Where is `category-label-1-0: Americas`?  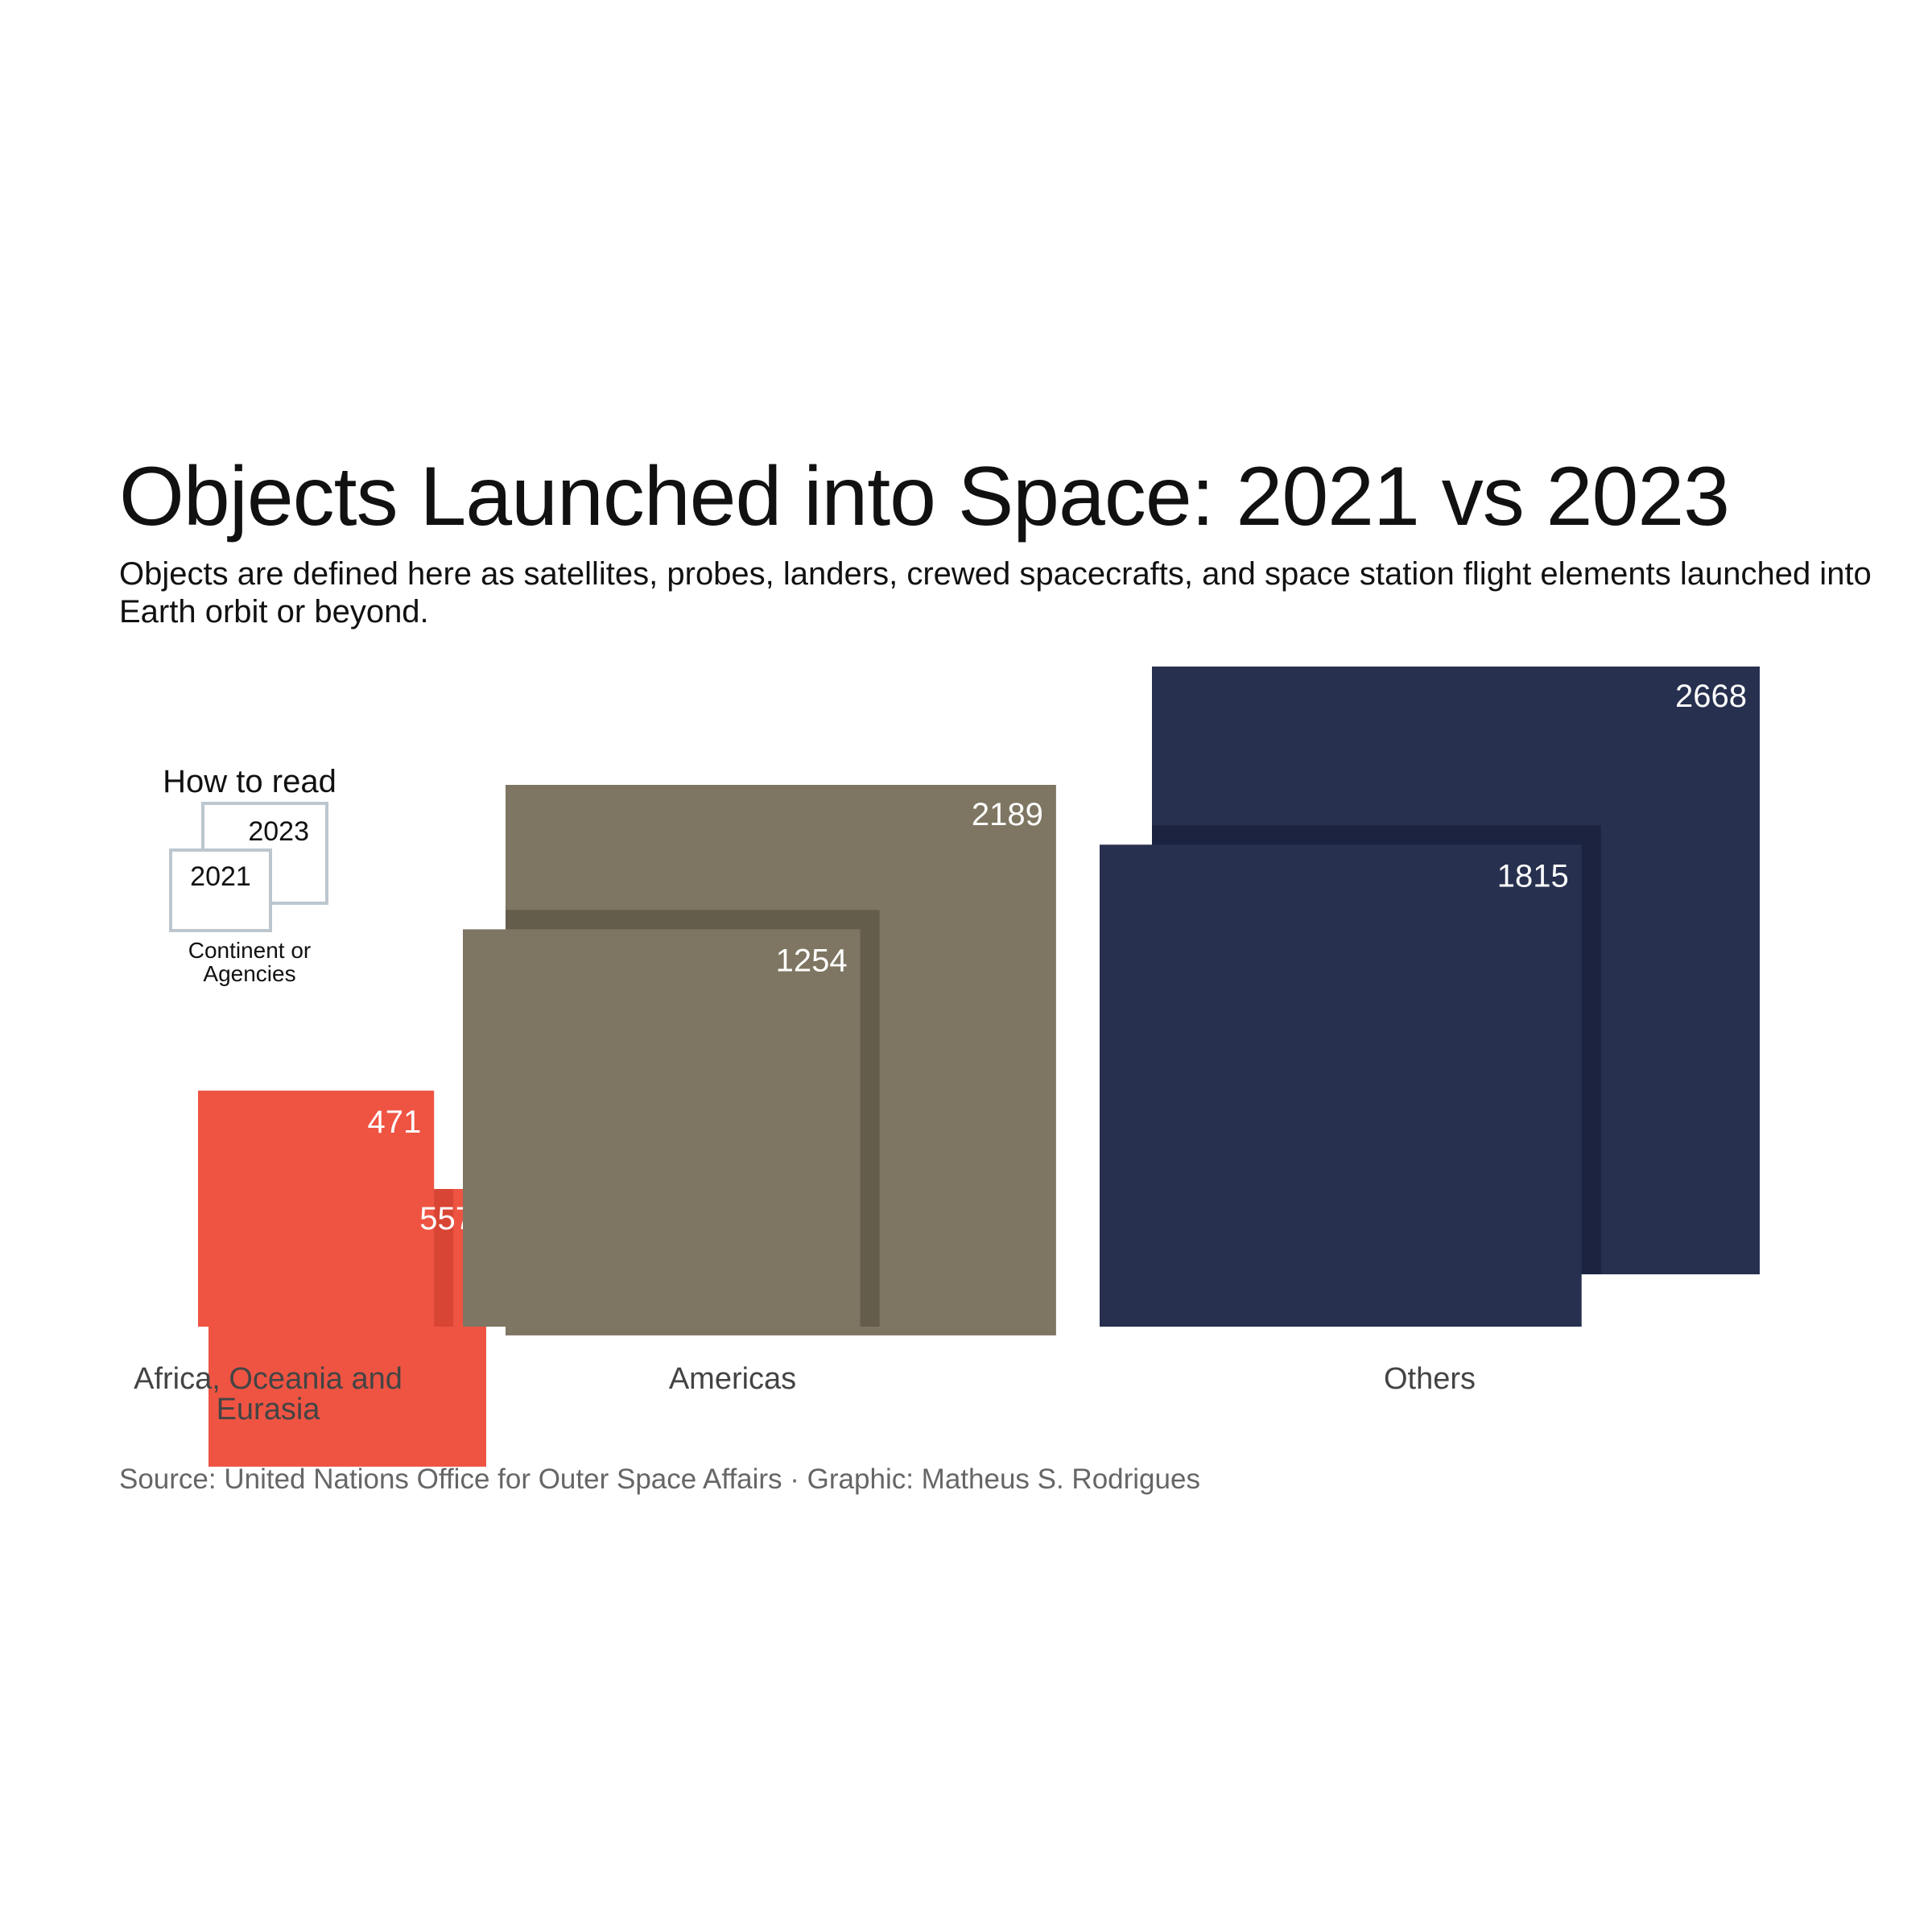 category-label-1-0: Americas is located at coordinates (732, 1379).